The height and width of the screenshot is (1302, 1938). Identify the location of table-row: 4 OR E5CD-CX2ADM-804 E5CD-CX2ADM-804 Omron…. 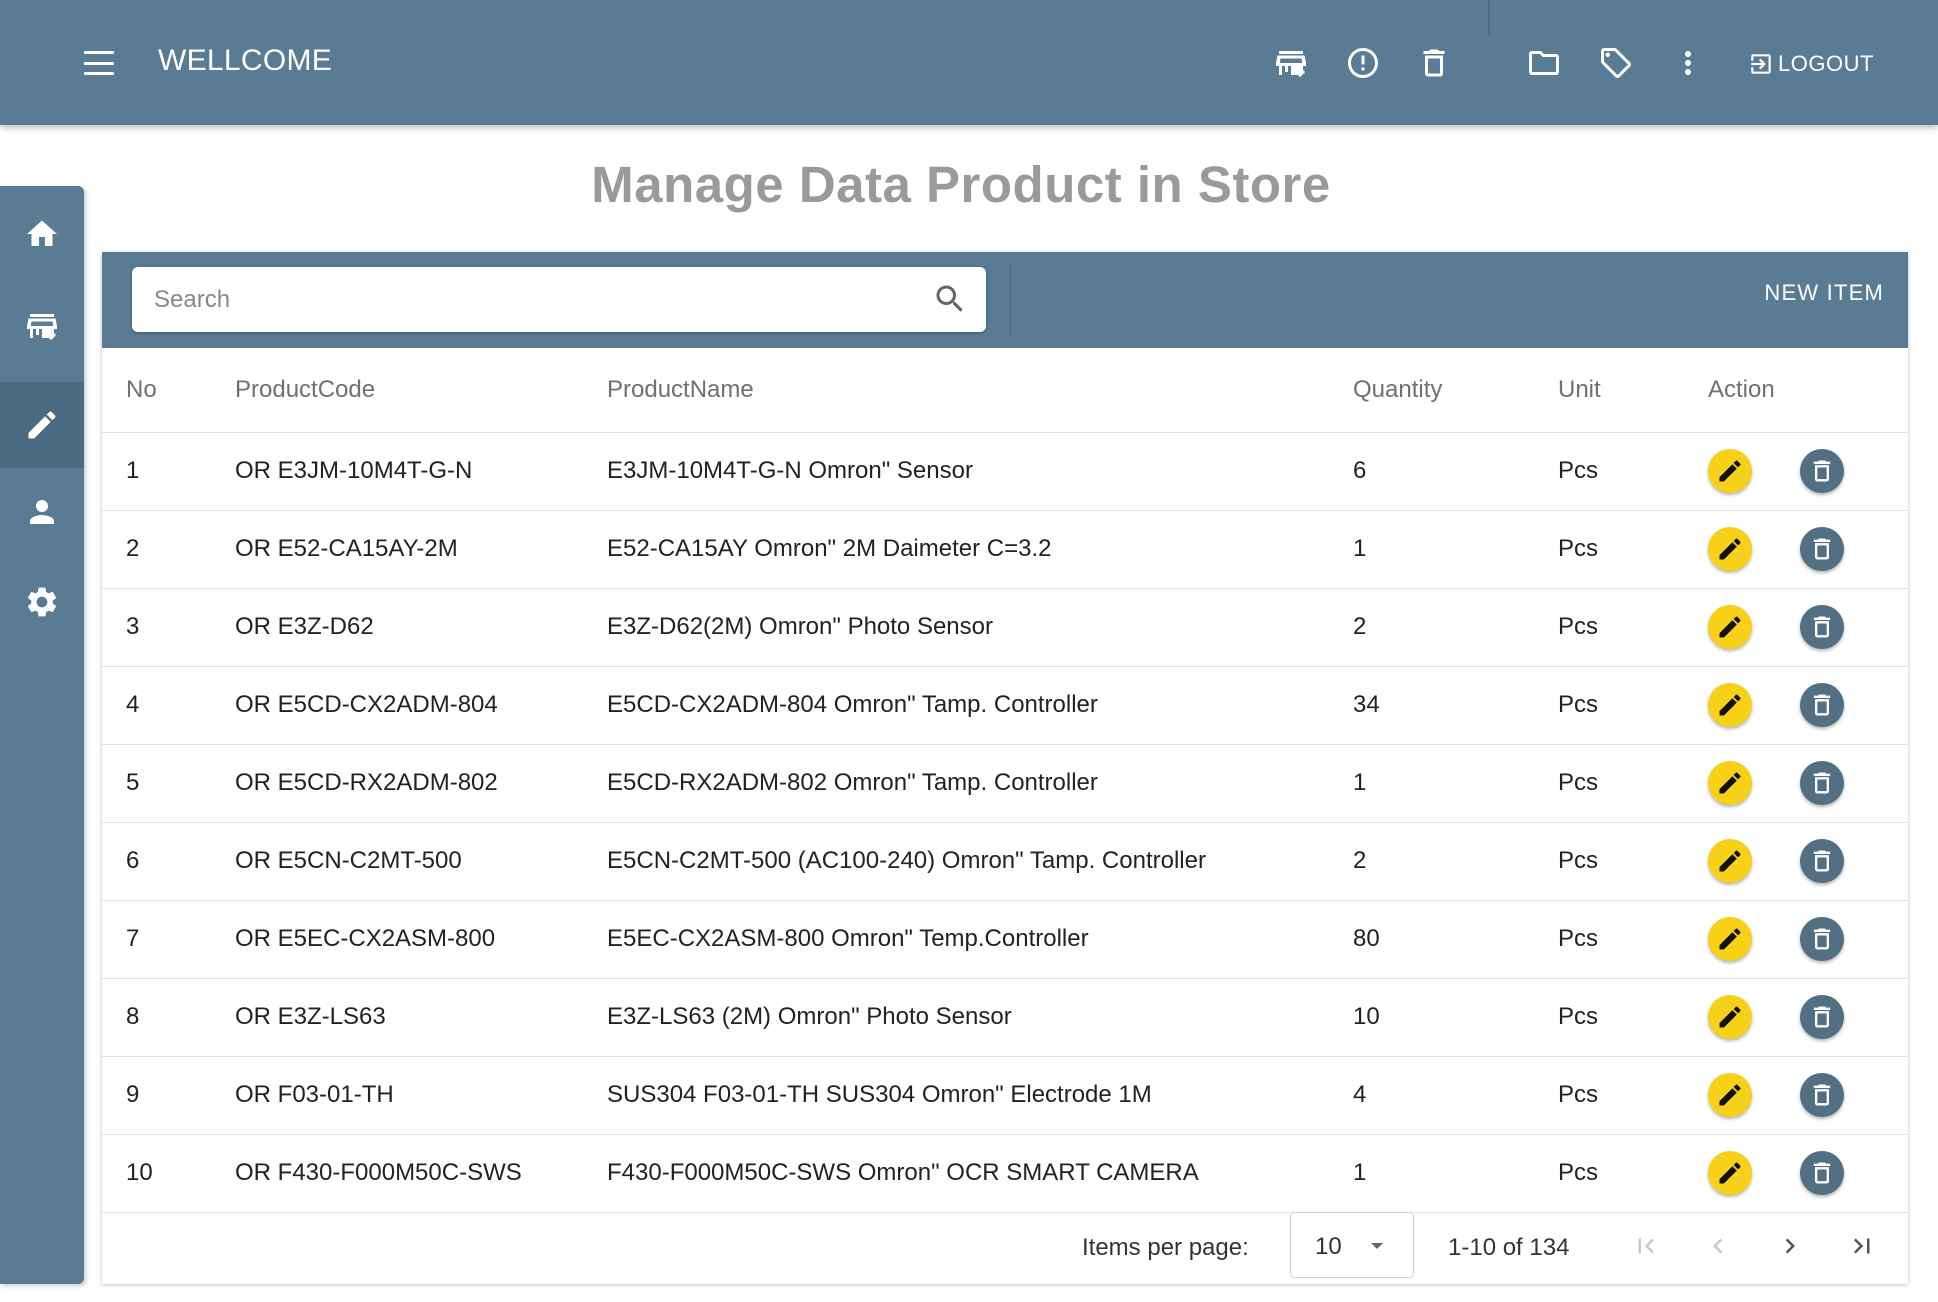
(1005, 705).